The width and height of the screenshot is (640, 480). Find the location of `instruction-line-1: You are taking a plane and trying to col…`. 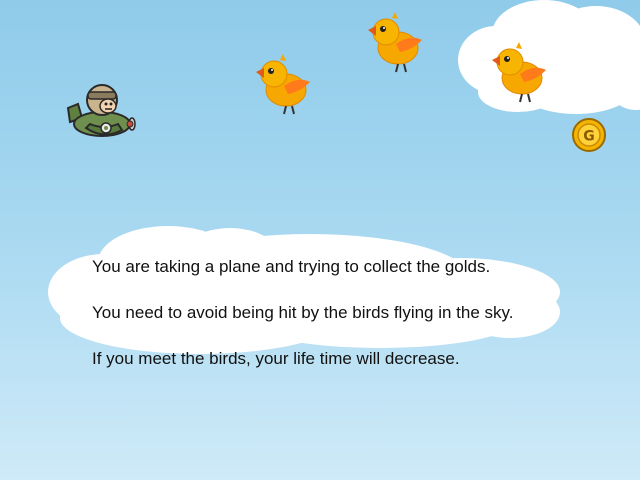

instruction-line-1: You are taking a plane and trying to col… is located at coordinates (291, 266).